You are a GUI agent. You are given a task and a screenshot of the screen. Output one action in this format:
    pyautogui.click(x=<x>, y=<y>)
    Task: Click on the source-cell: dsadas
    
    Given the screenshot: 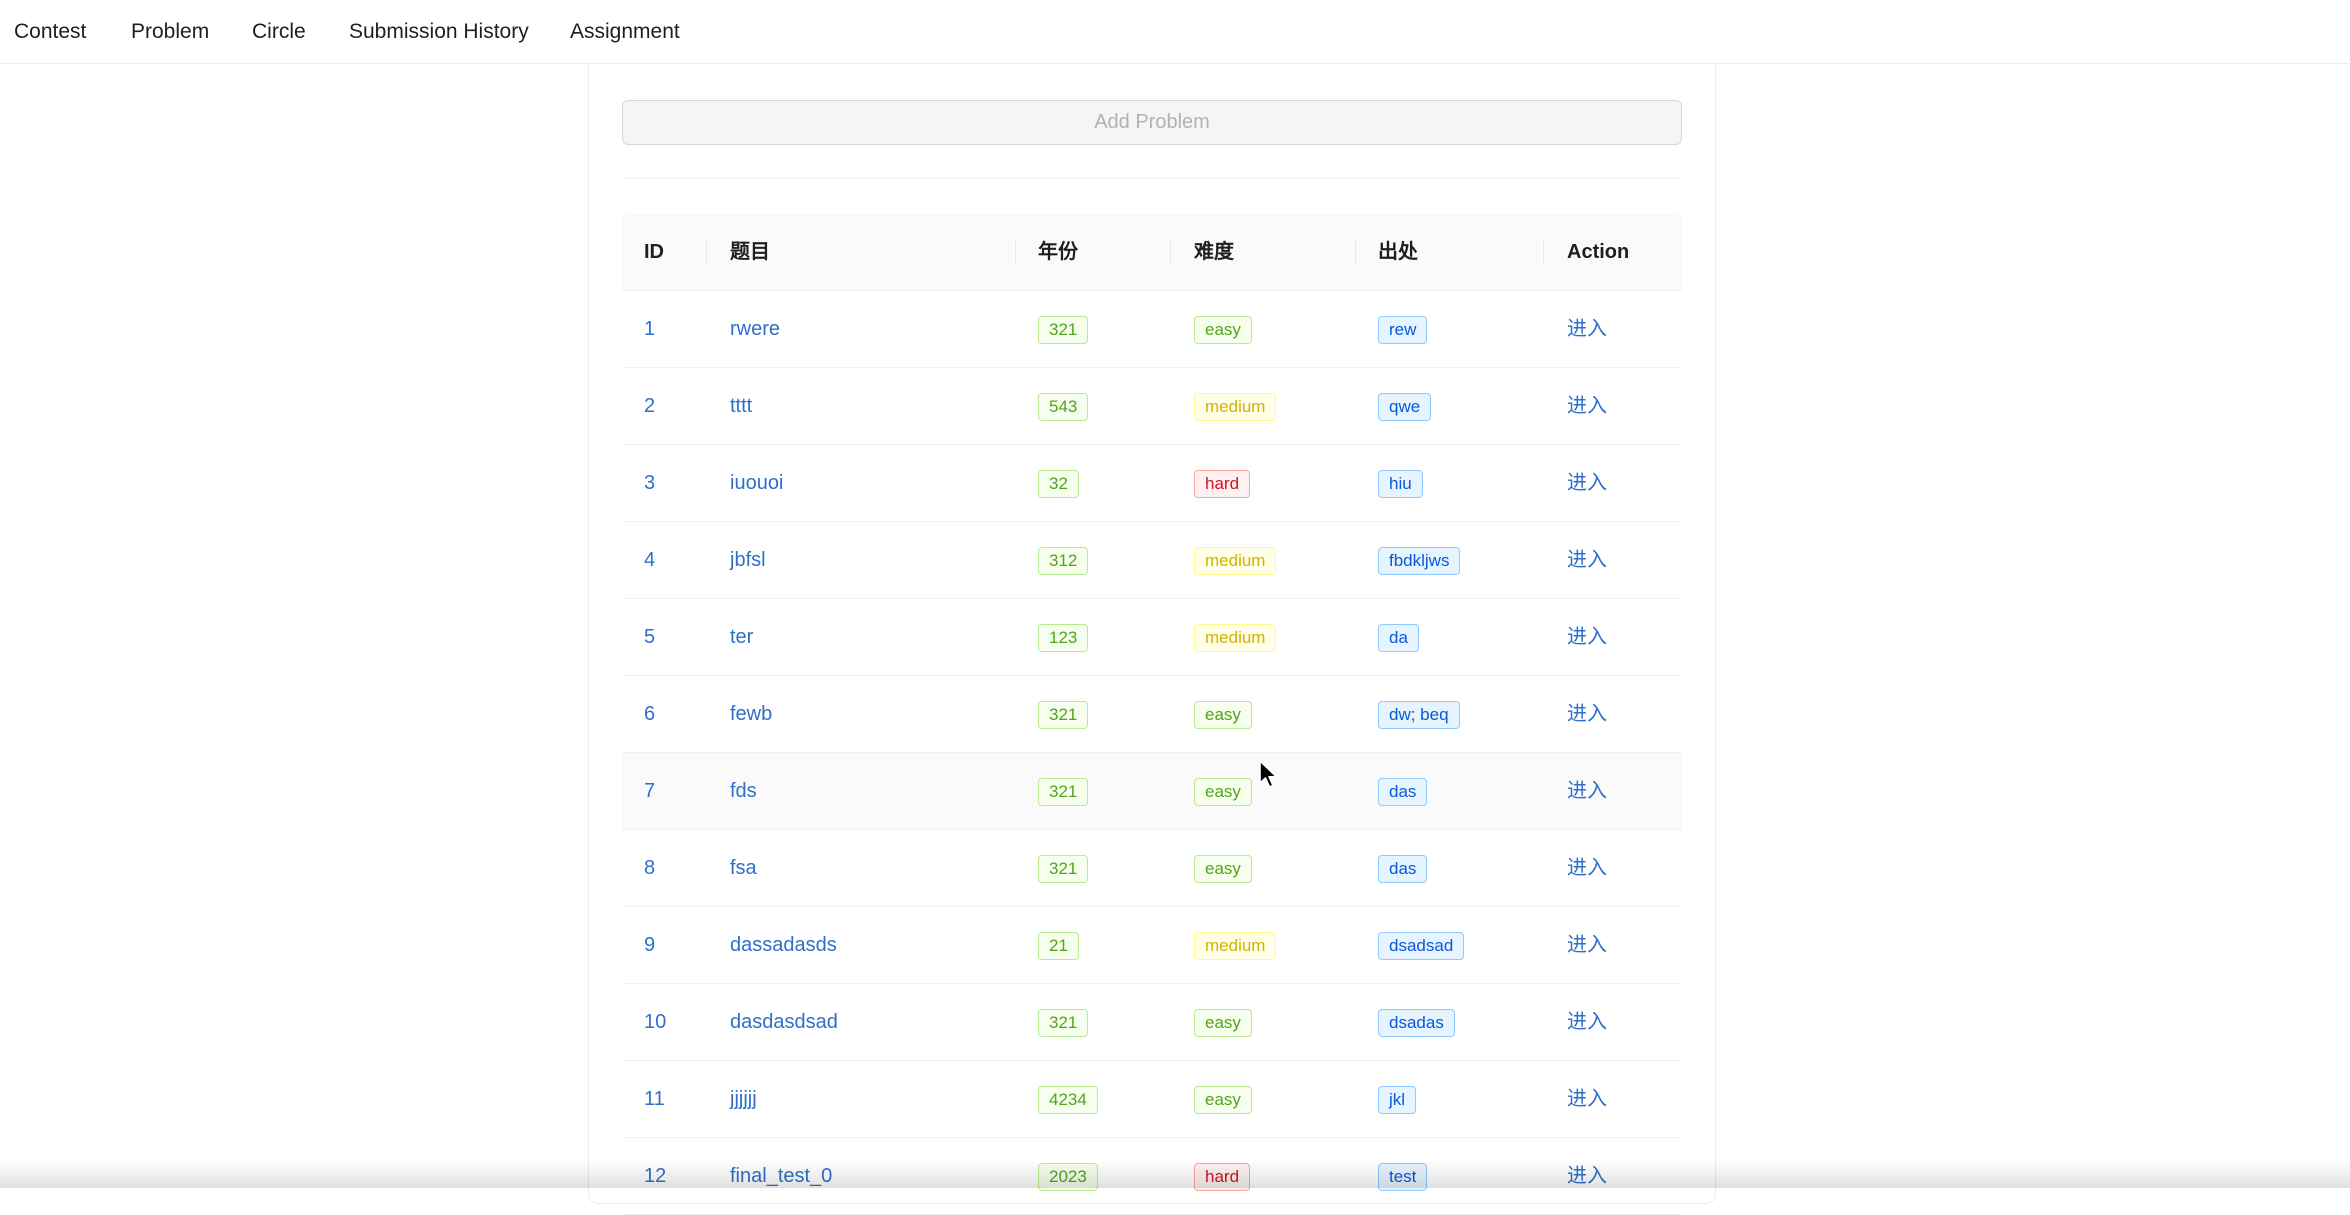 What is the action you would take?
    pyautogui.click(x=1416, y=1022)
    